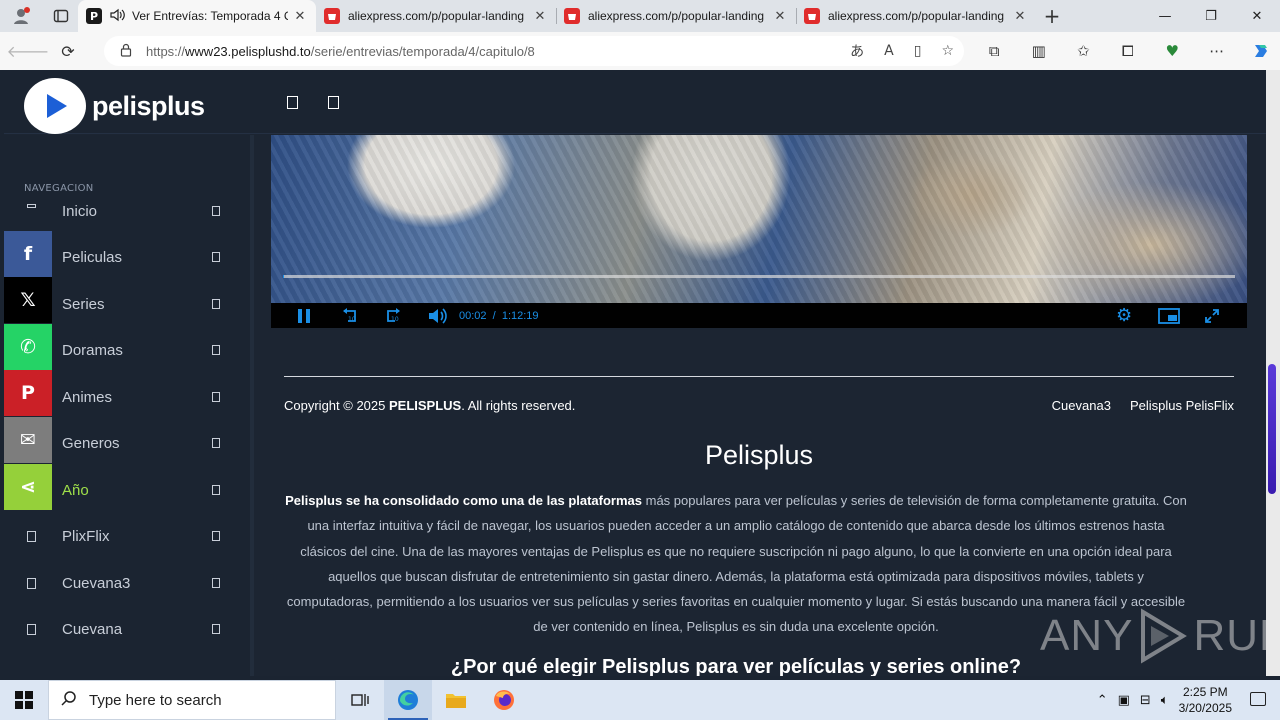  I want to click on tab-aliexpress-3: aliexpress.com/p/popular-landing ✕, so click(916, 16).